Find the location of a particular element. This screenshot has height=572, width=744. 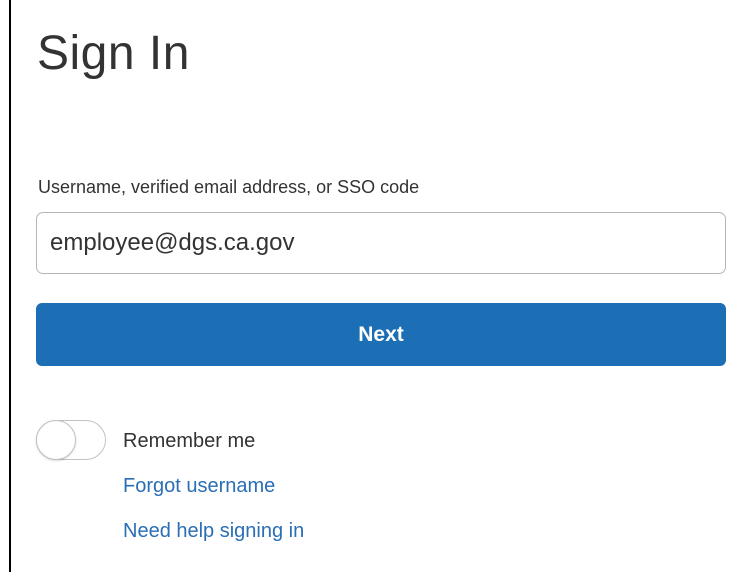

need-help-link: Need help signing in is located at coordinates (213, 531).